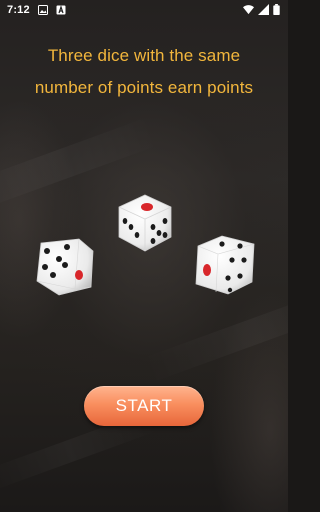  Describe the element at coordinates (61, 10) in the screenshot. I see `font-icon` at that location.